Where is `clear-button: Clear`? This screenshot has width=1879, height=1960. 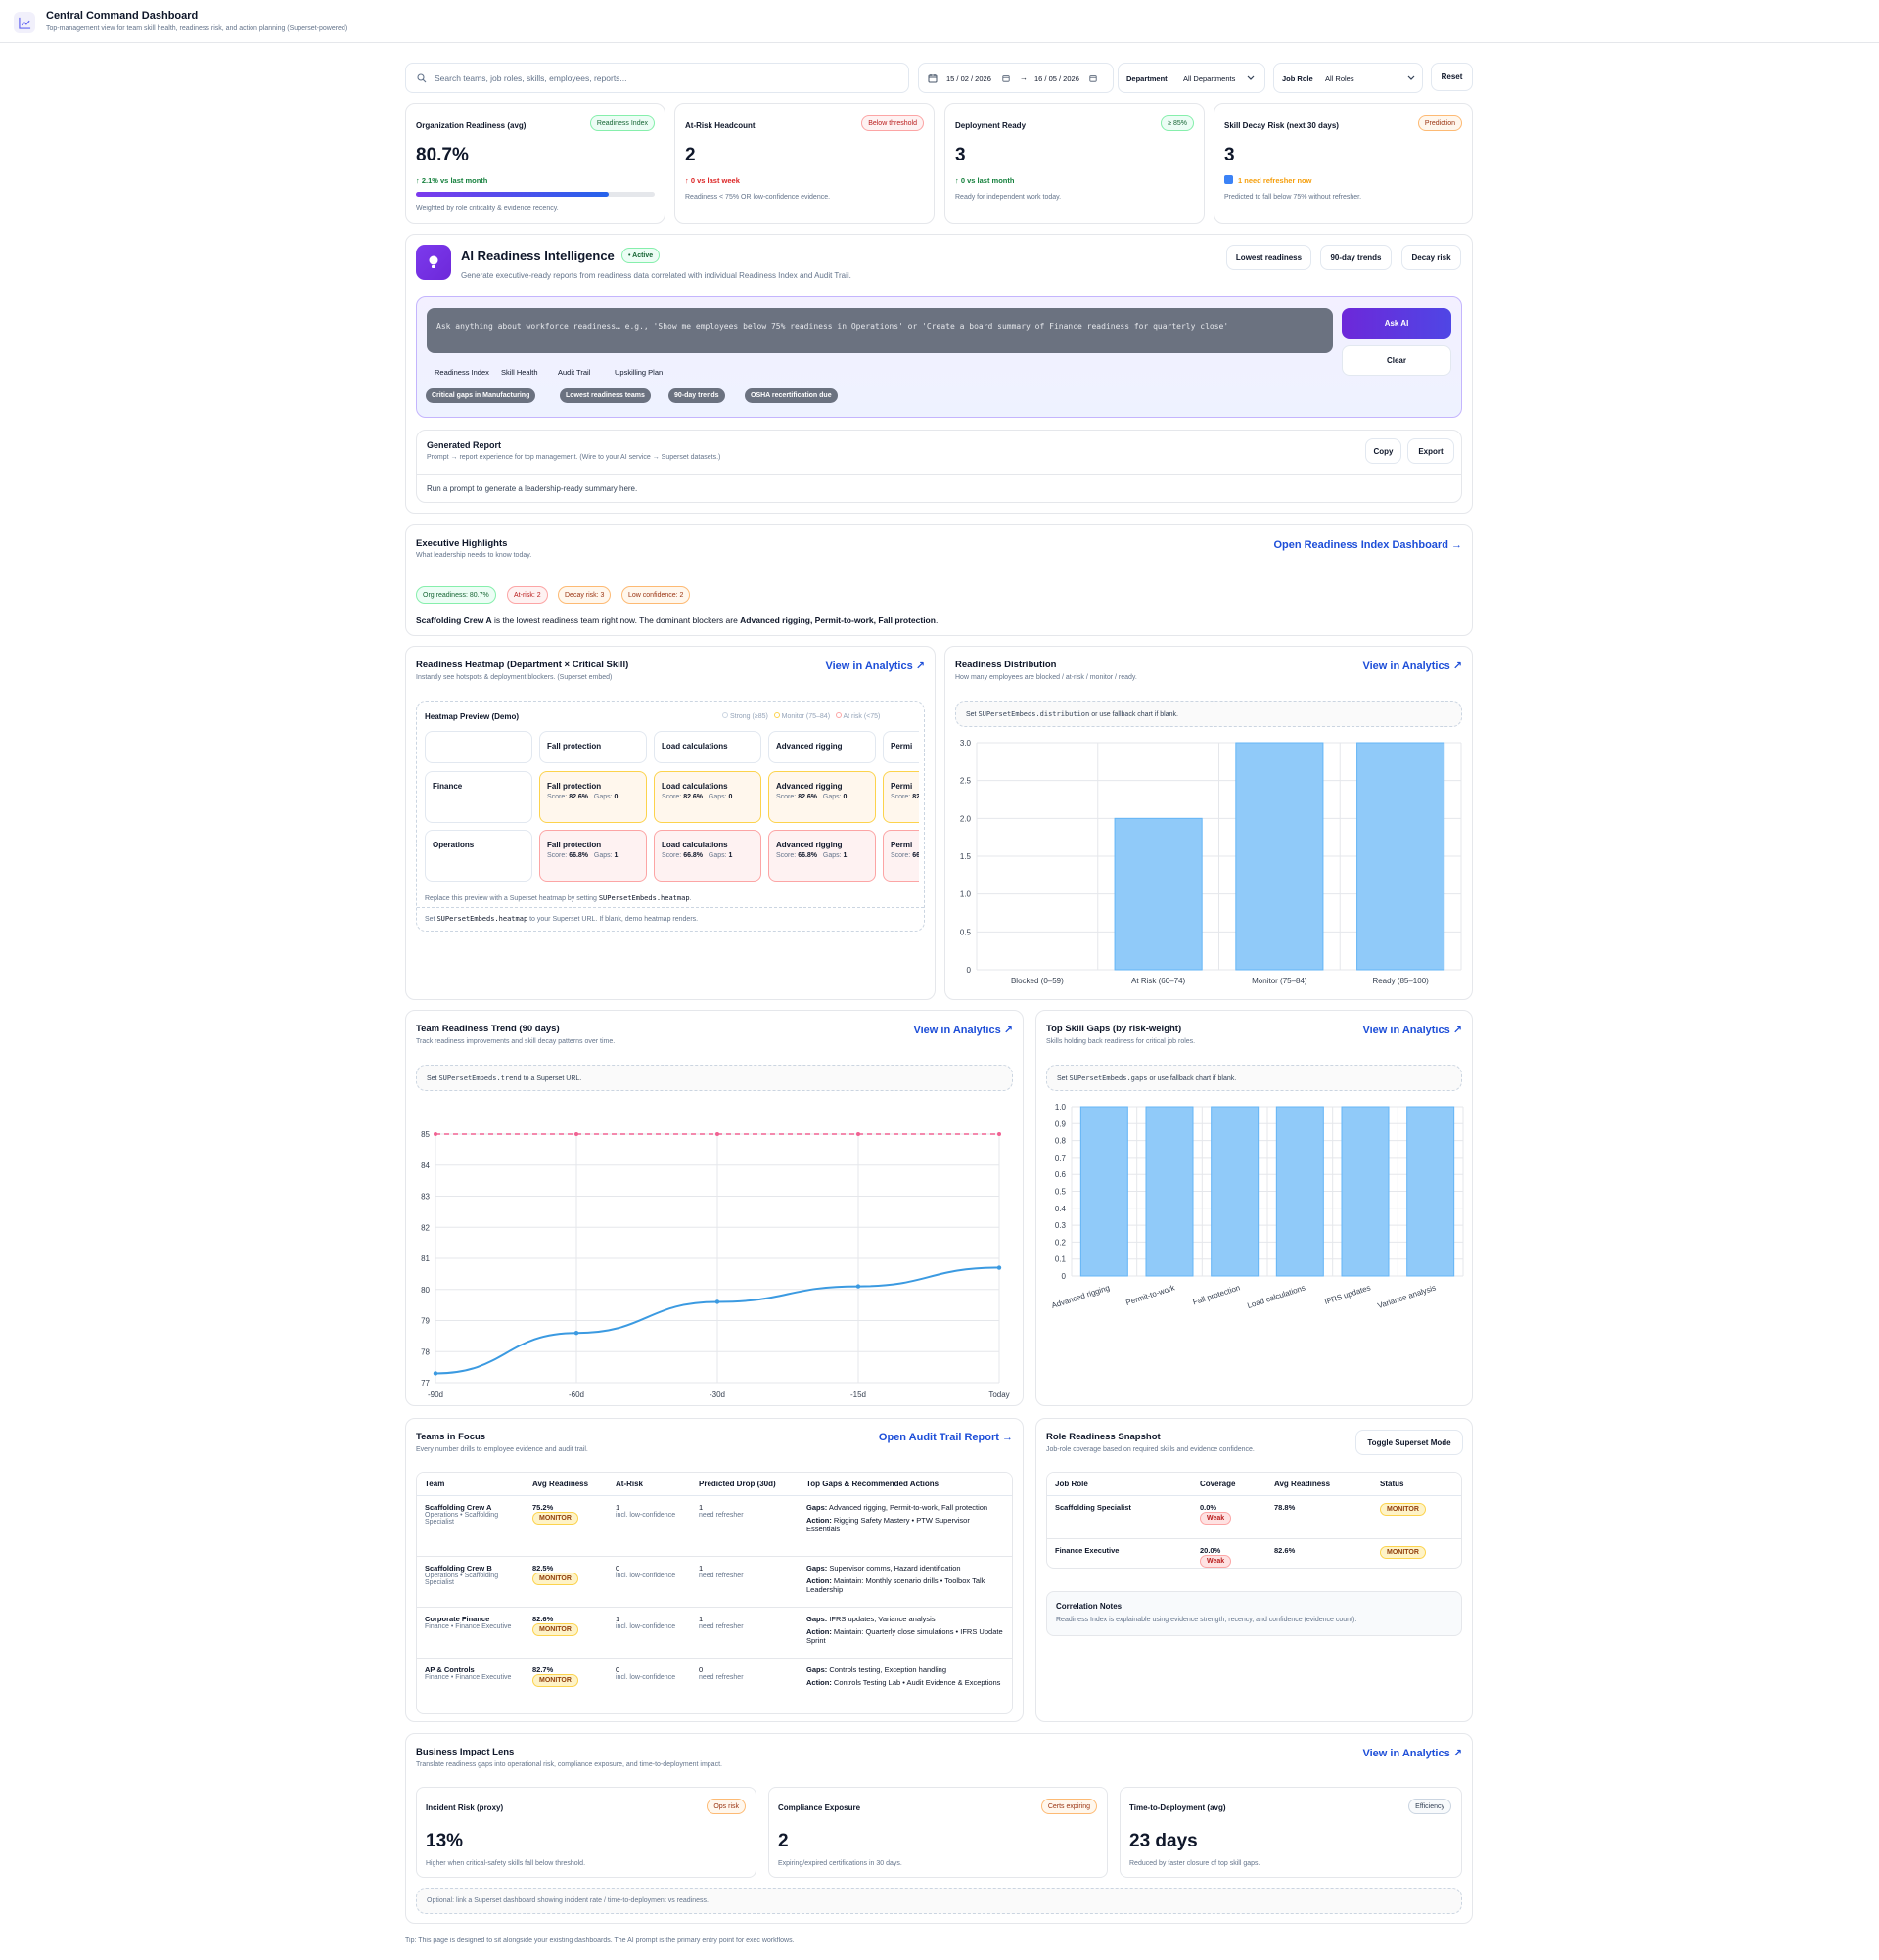
clear-button: Clear is located at coordinates (1396, 360).